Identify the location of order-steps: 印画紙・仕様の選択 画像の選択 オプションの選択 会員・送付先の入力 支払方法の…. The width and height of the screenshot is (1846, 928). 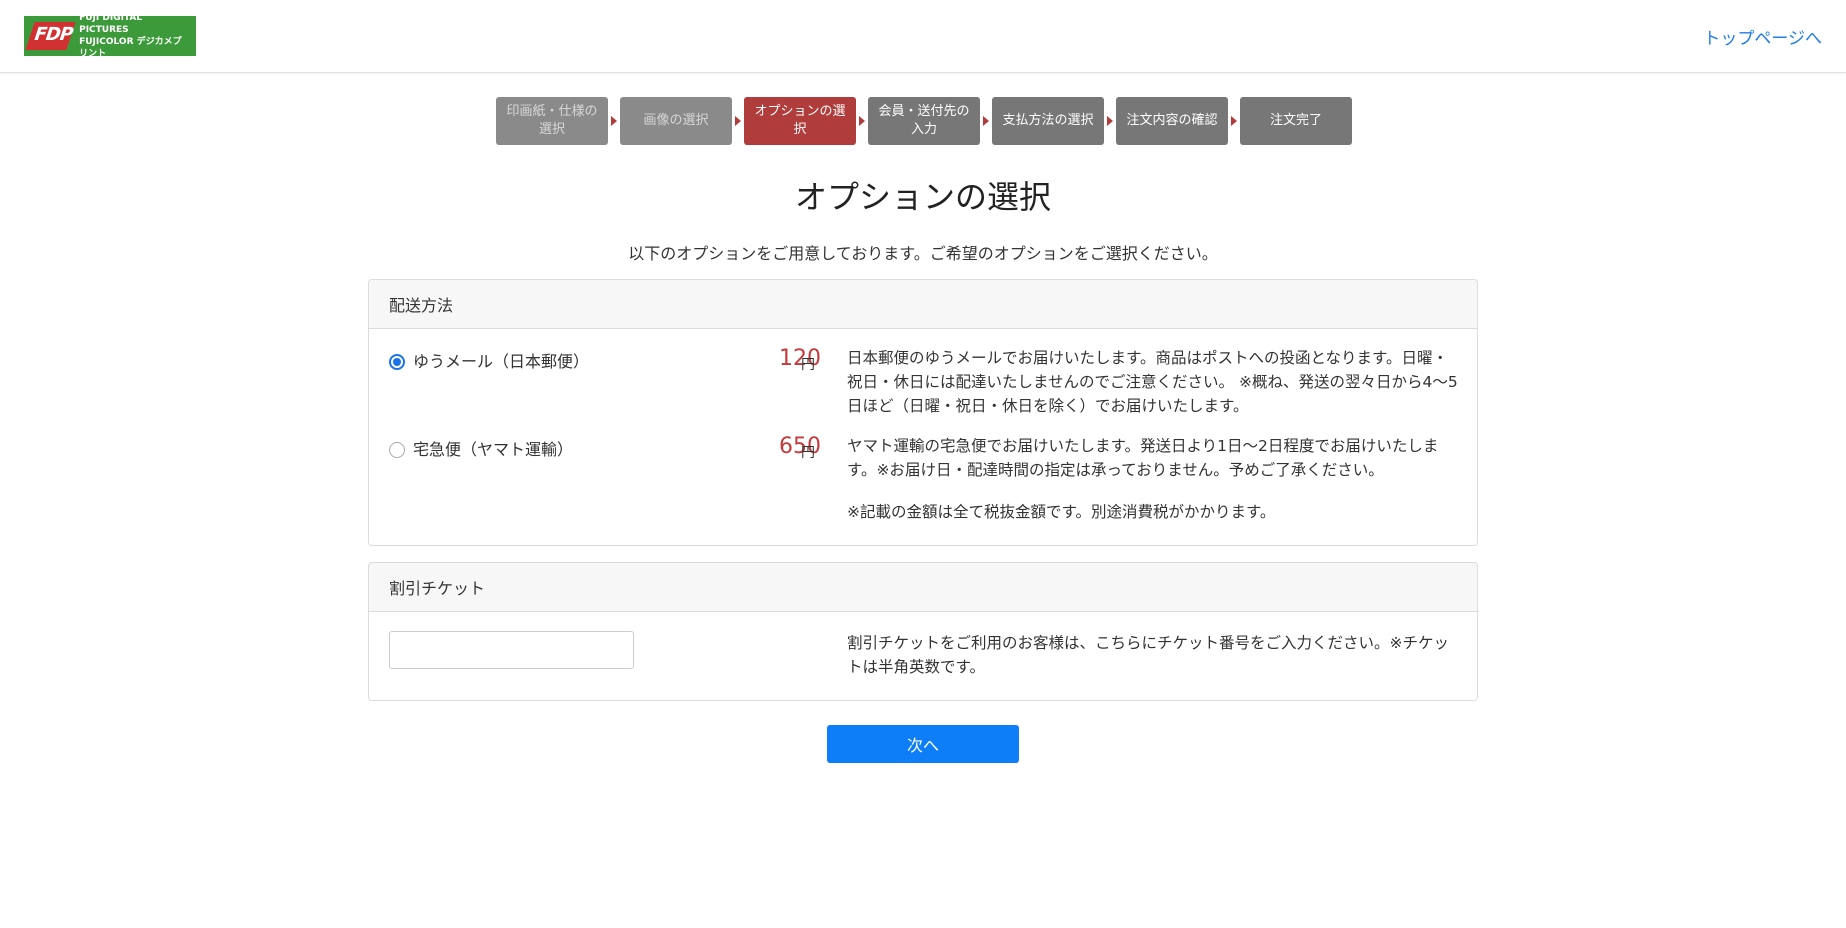
(924, 121).